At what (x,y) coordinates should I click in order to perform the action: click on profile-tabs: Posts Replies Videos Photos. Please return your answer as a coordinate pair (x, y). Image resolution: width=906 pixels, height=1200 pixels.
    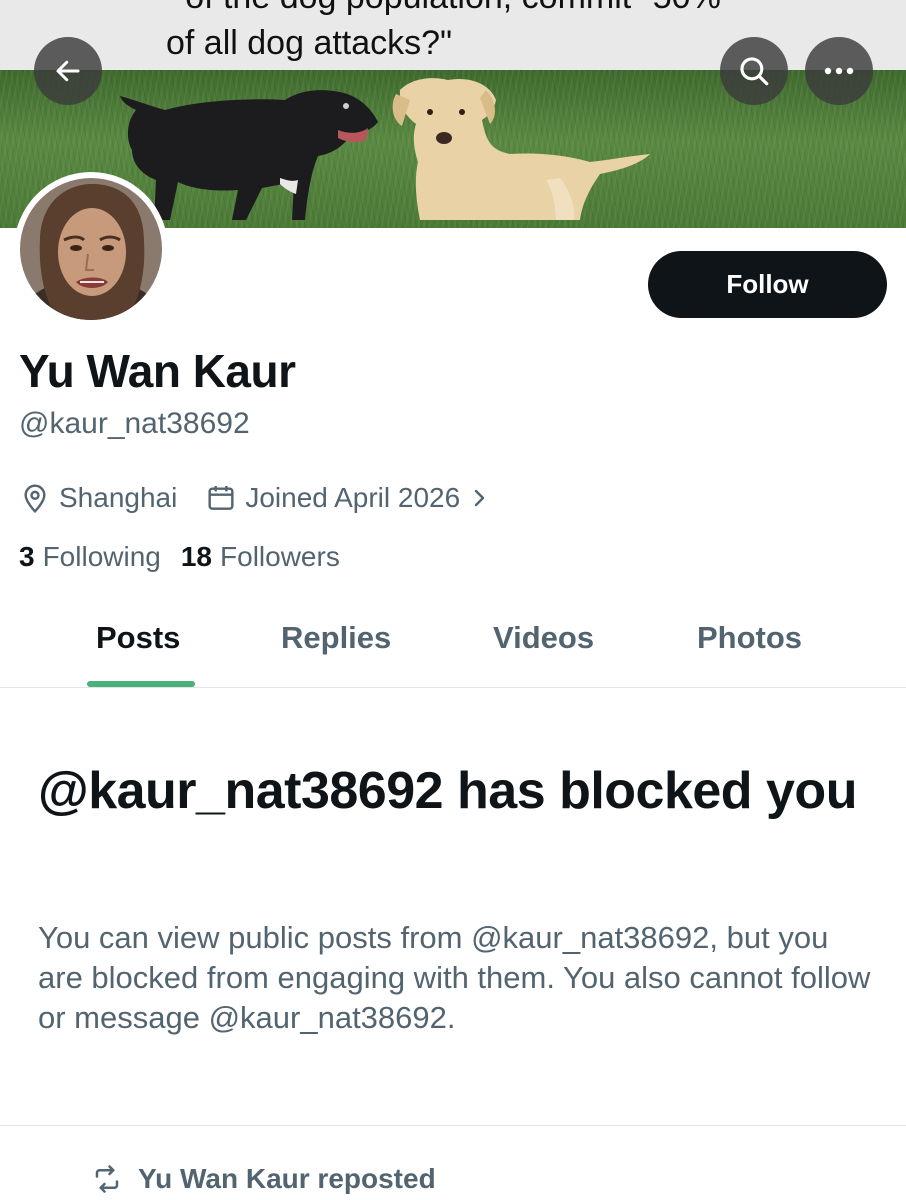
    Looking at the image, I should click on (453, 644).